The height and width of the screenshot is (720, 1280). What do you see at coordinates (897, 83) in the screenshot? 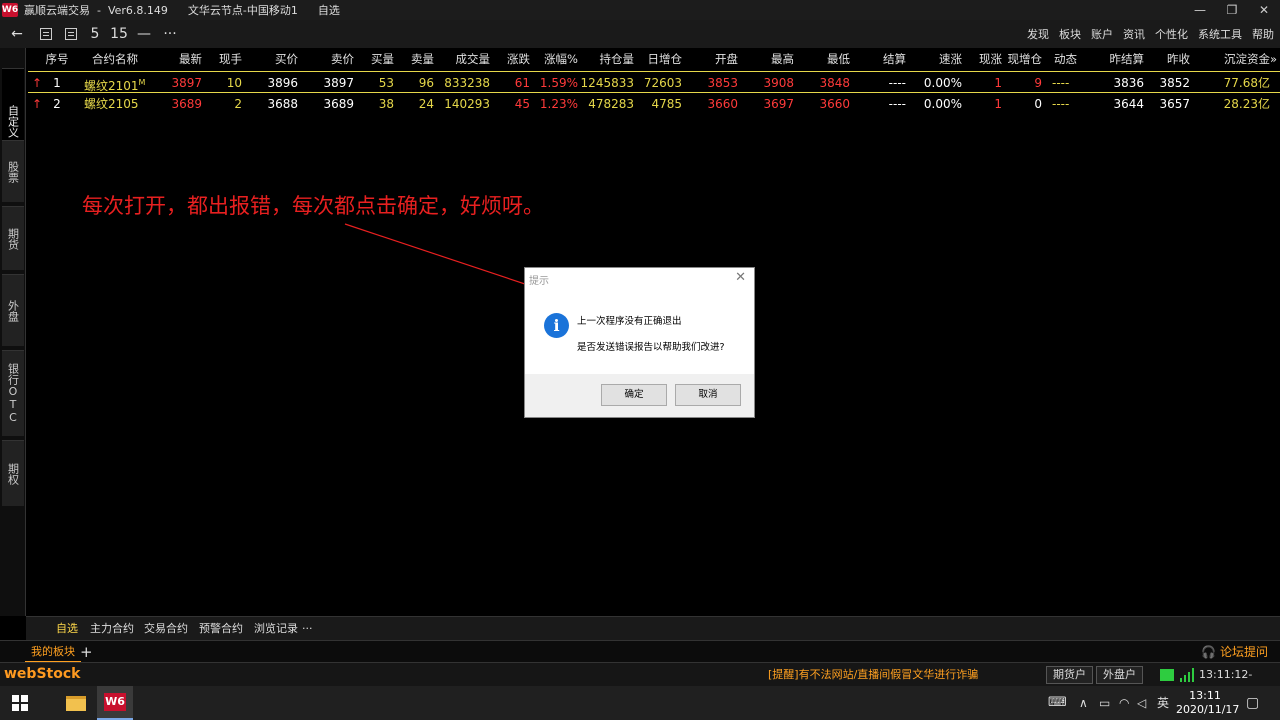
I see `cell-settle: ----` at bounding box center [897, 83].